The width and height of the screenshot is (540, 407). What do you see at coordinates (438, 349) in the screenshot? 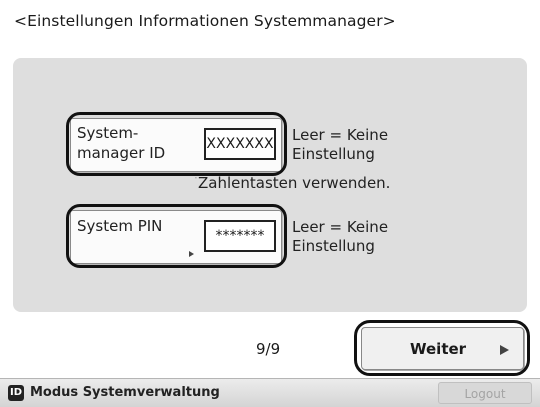
I see `next-button-label: Weiter` at bounding box center [438, 349].